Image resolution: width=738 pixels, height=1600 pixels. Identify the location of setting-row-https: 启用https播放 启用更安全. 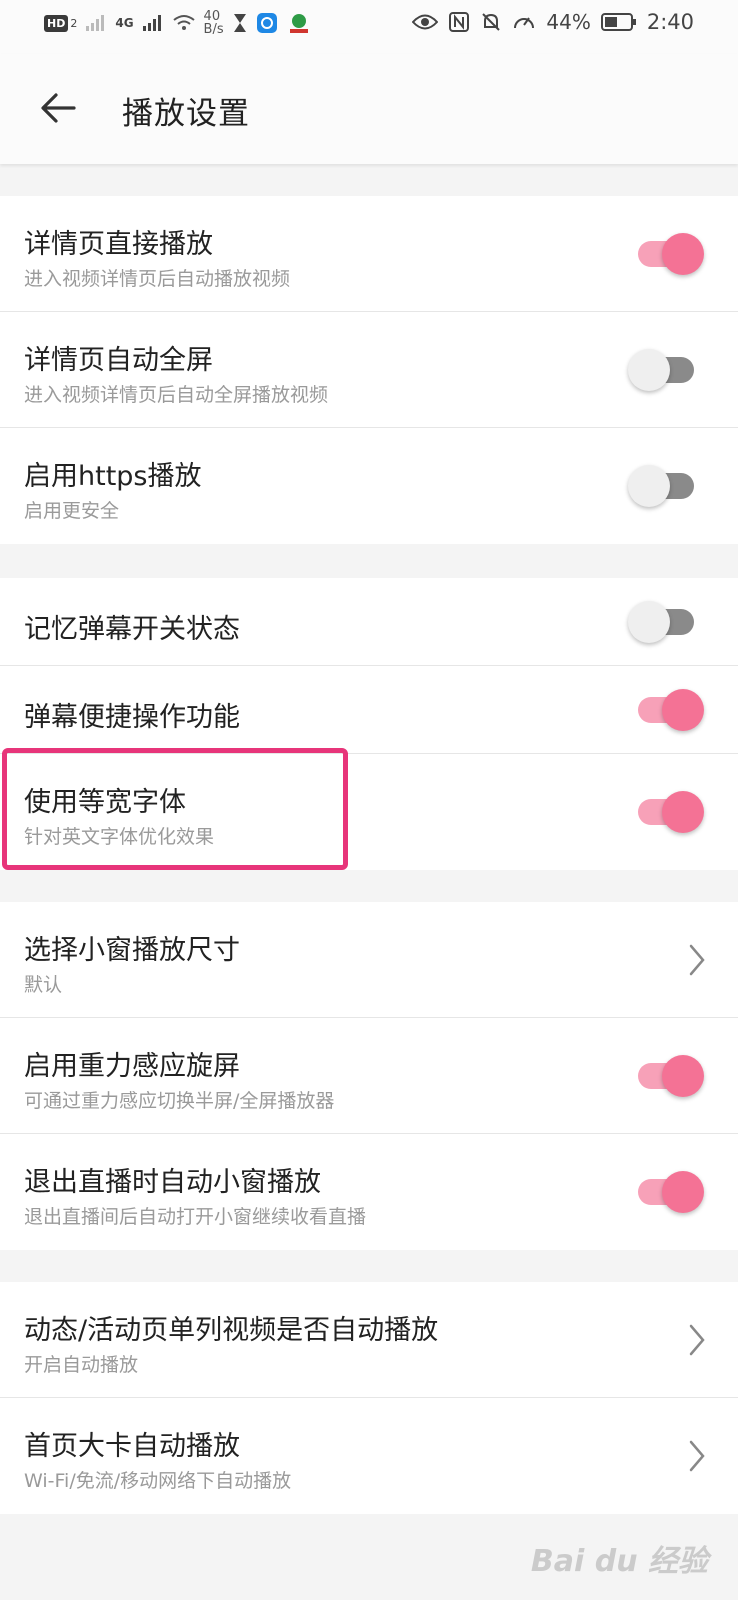
(369, 486).